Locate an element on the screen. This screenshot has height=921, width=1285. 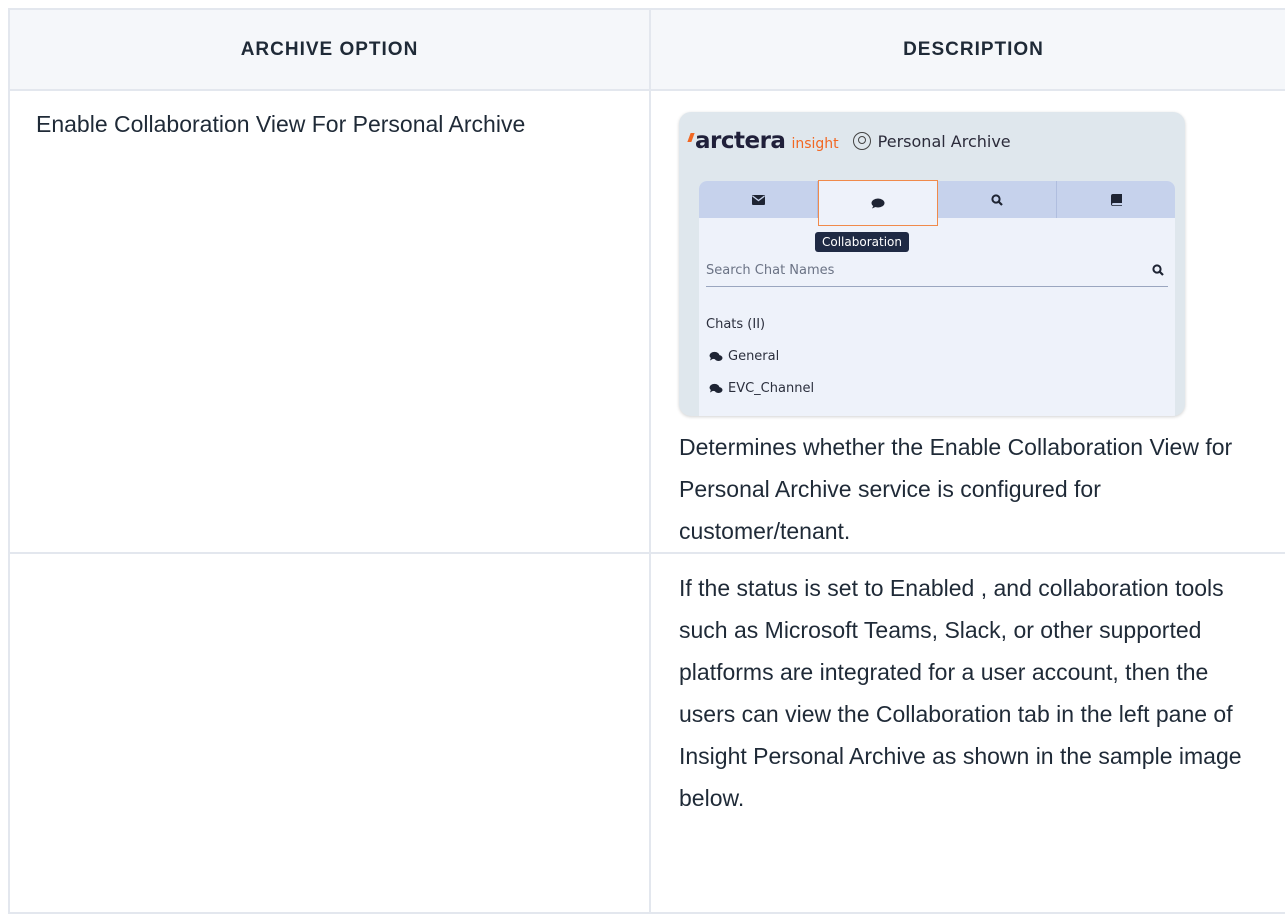
tab-mail is located at coordinates (758, 199).